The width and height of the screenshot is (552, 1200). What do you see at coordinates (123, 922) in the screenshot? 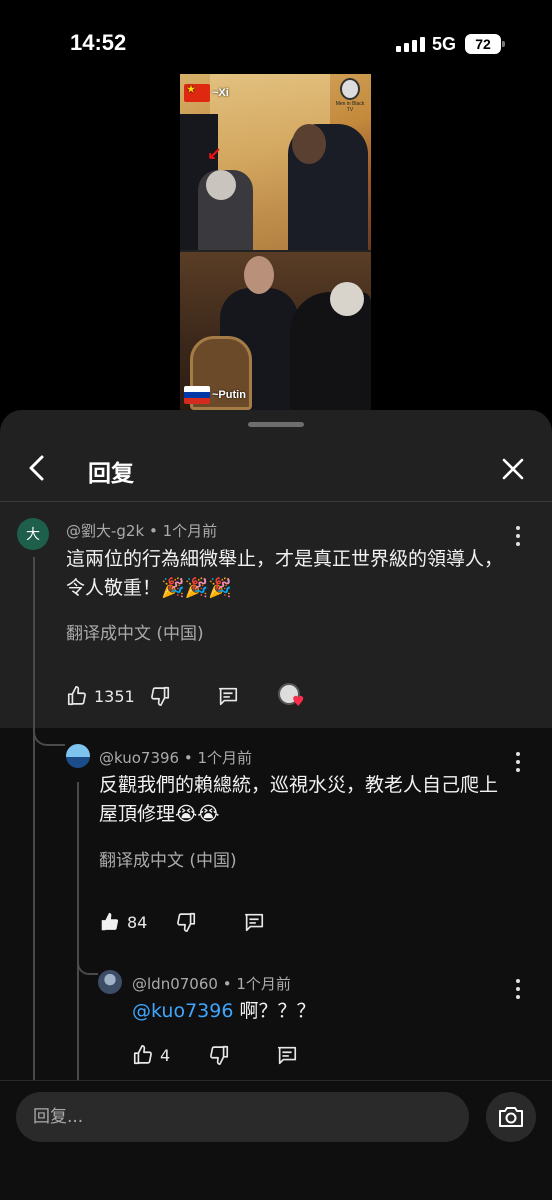
I see `like-button: 84` at bounding box center [123, 922].